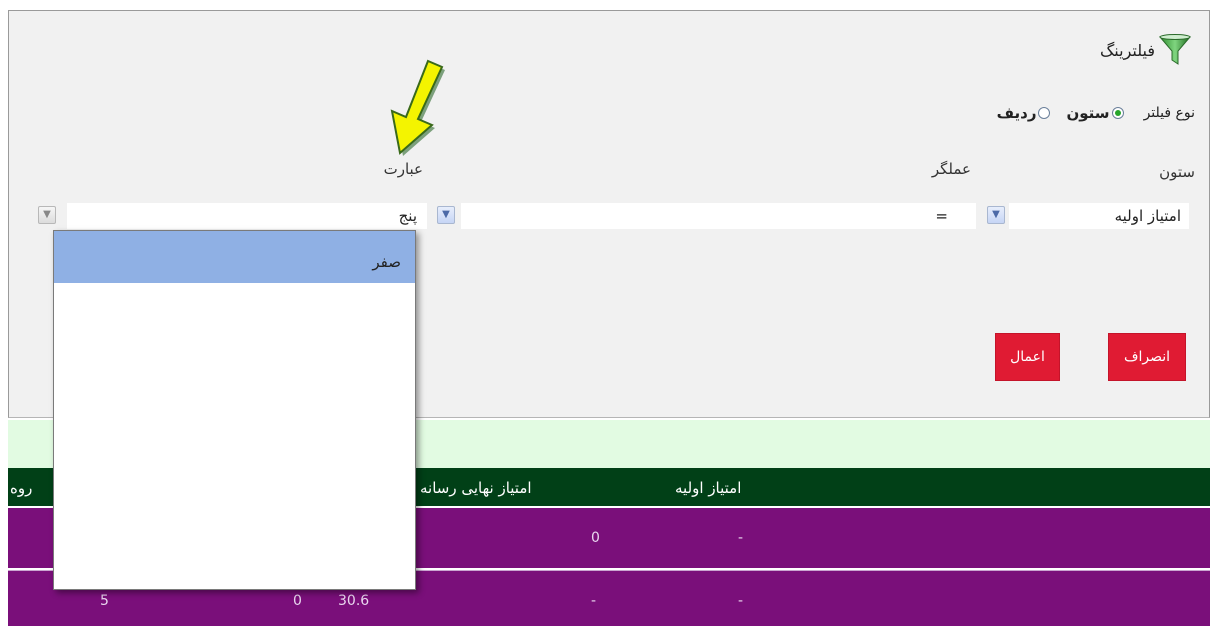  I want to click on filter-title-text: فیلترینگ, so click(1127, 50).